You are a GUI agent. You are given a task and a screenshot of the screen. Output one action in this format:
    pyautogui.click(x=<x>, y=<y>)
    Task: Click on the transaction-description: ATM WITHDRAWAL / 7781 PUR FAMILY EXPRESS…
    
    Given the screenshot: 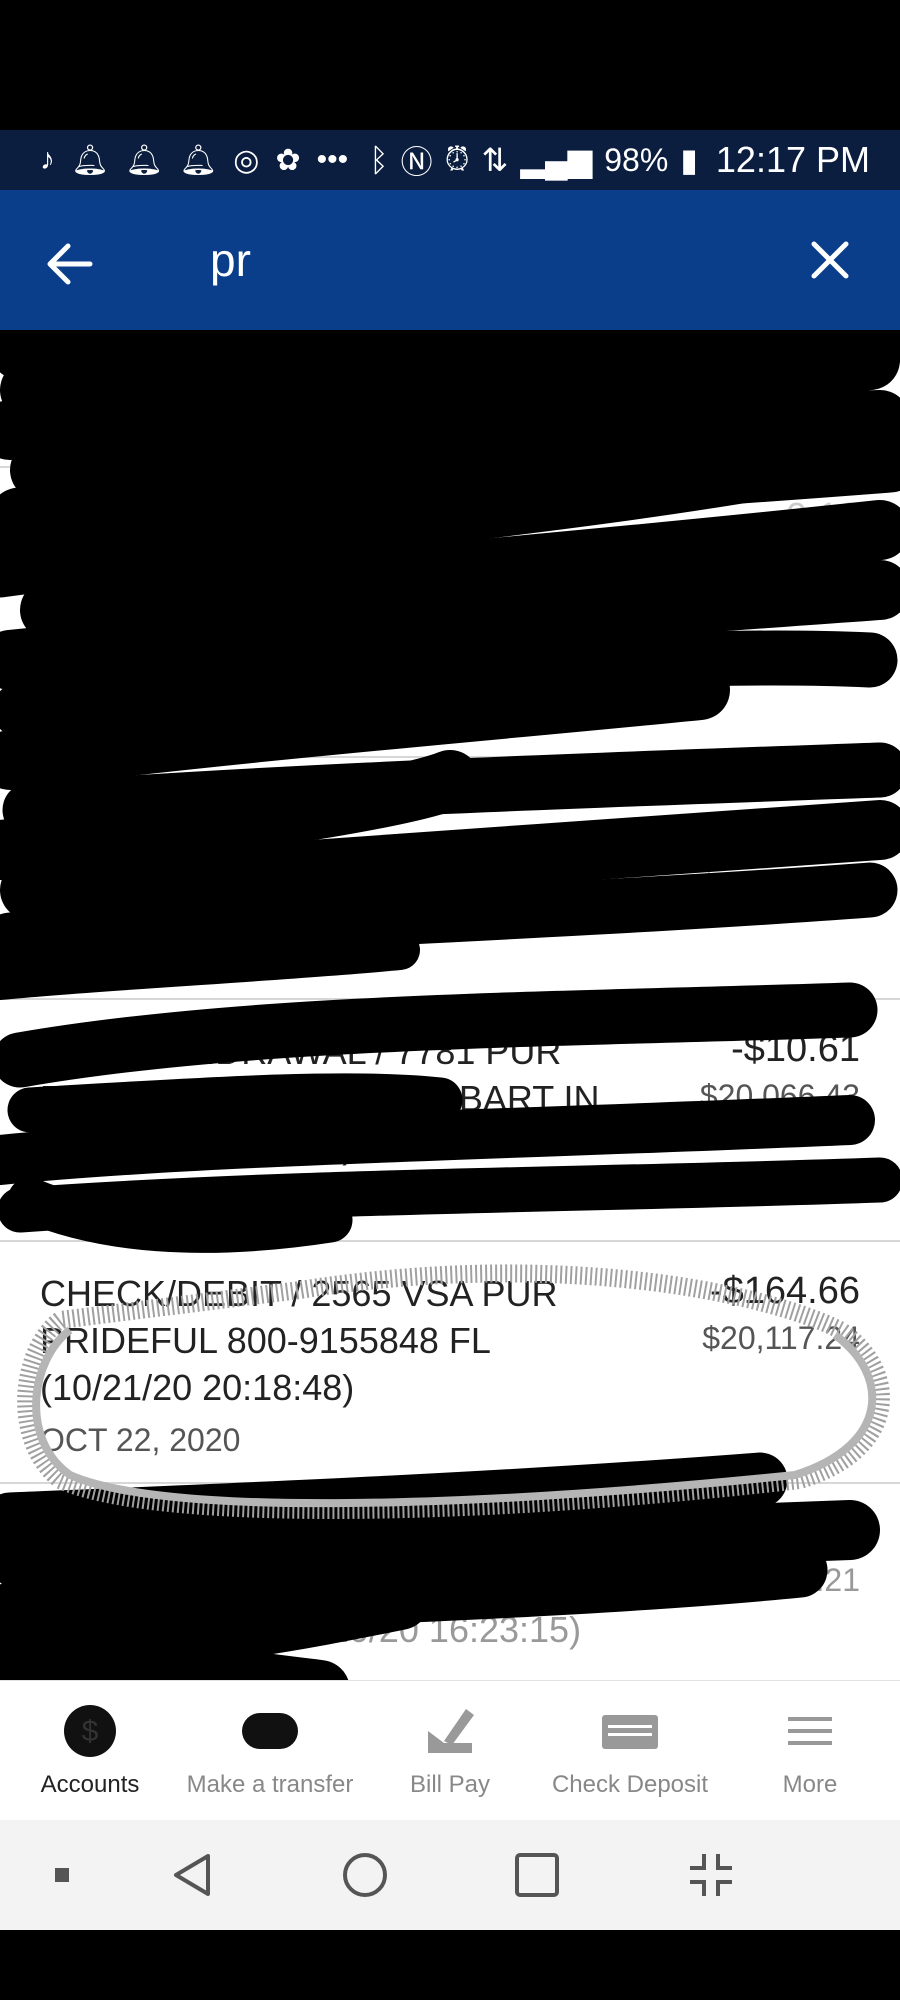 What is the action you would take?
    pyautogui.click(x=320, y=1098)
    